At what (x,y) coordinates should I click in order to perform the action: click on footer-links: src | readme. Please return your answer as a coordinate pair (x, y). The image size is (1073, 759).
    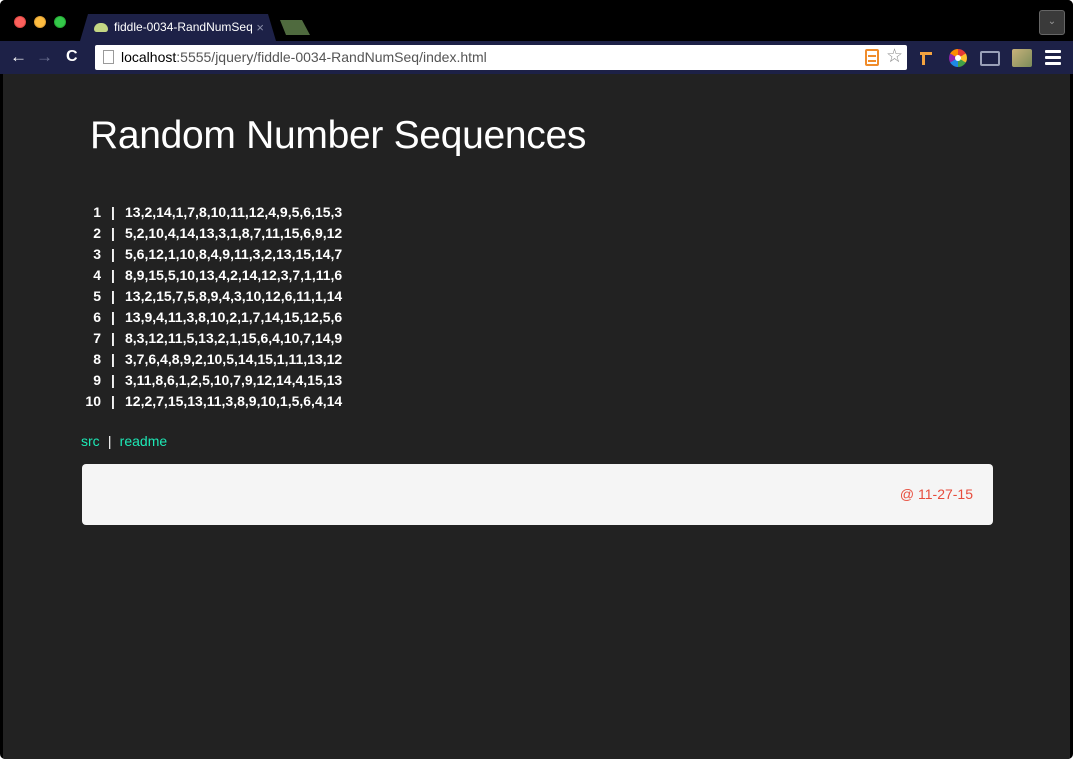
    Looking at the image, I should click on (124, 441).